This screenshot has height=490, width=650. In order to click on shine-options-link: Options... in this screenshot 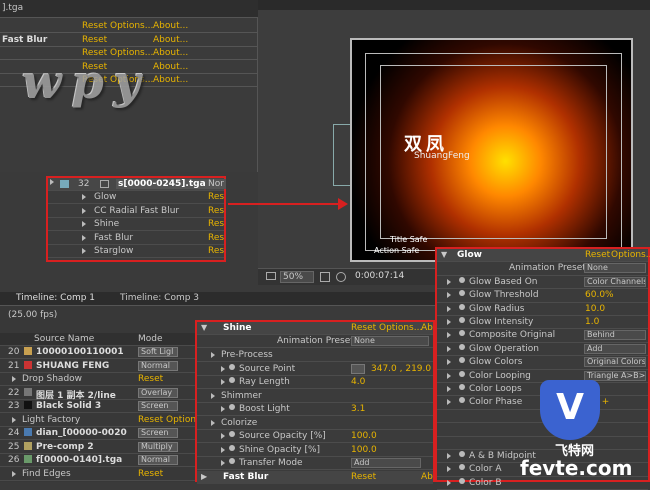, I will do `click(400, 328)`.